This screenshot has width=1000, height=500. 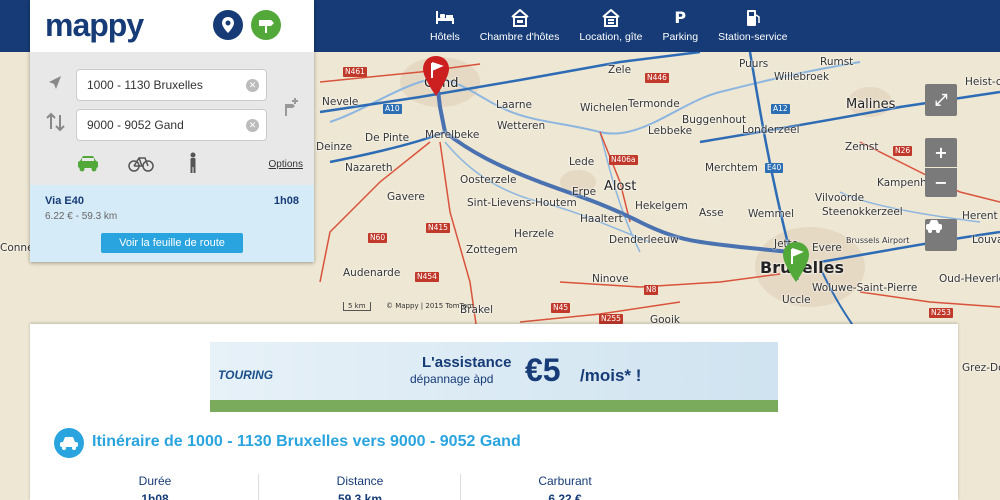 I want to click on itinerary-mode-button, so click(x=266, y=25).